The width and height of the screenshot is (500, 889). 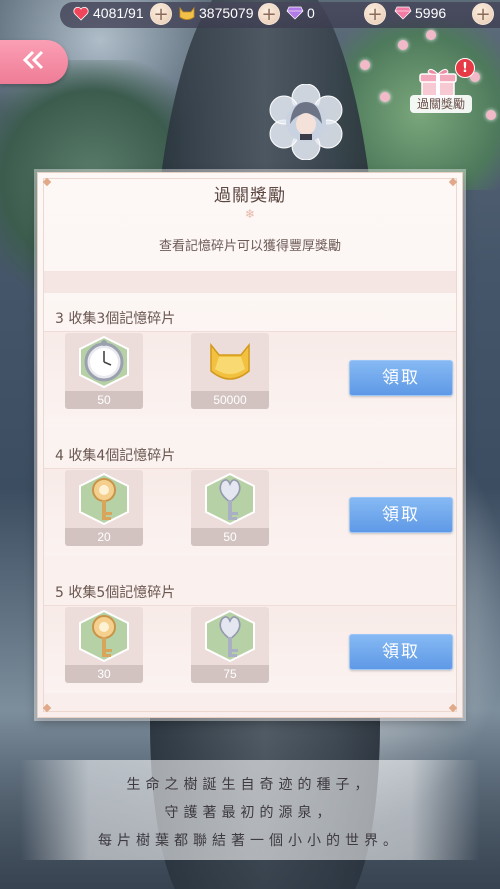 What do you see at coordinates (115, 593) in the screenshot?
I see `milestone-title: 5 收集5個記憶碎片` at bounding box center [115, 593].